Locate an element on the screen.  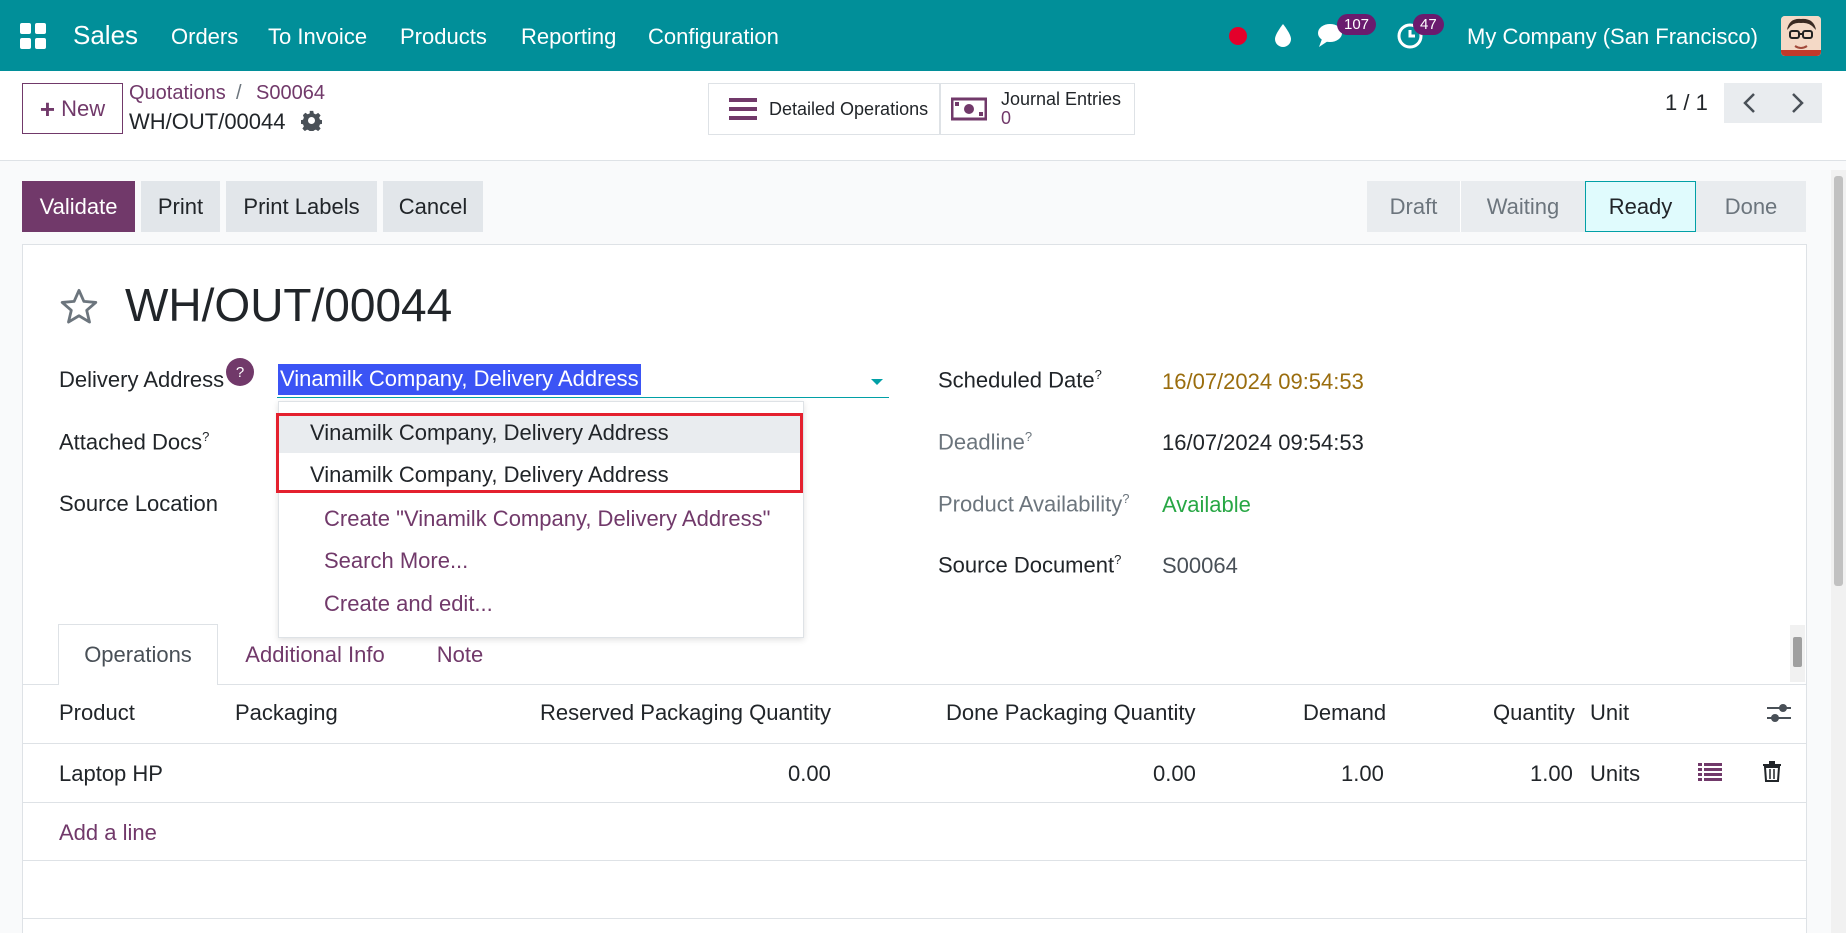
app-grid-icon is located at coordinates (33, 36).